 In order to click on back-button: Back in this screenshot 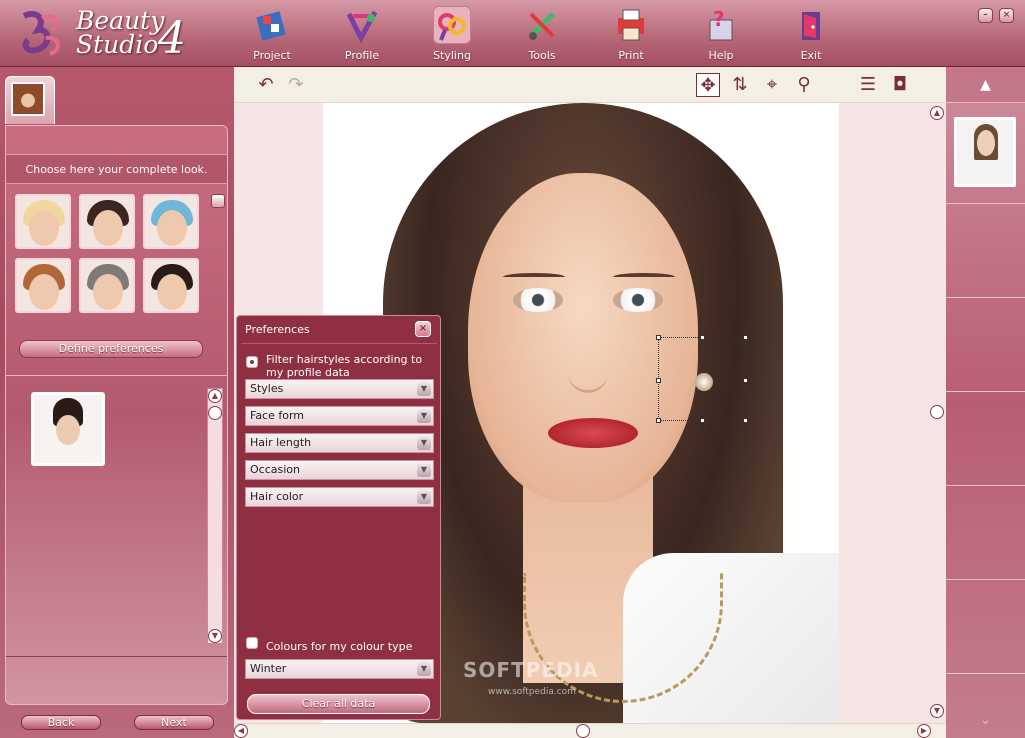, I will do `click(61, 722)`.